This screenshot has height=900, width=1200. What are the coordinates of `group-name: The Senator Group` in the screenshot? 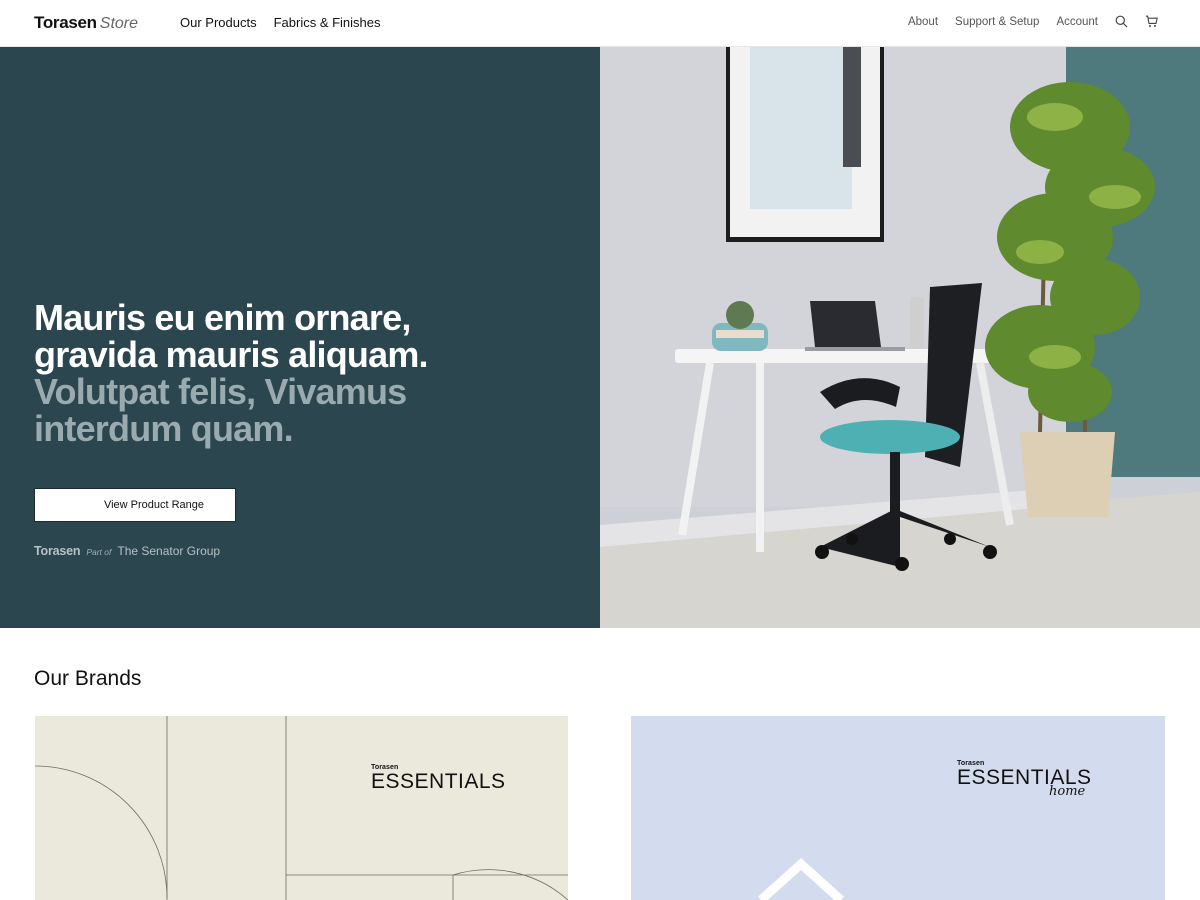 It's located at (169, 551).